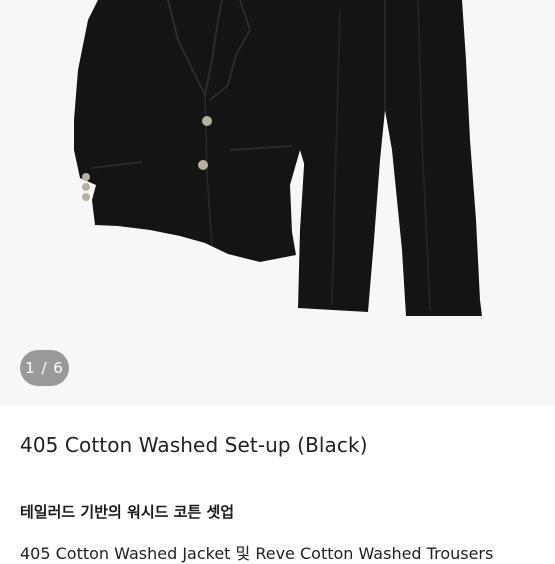 This screenshot has height=564, width=555. I want to click on product-title: 405 Cotton Washed Set-up (Black), so click(194, 445).